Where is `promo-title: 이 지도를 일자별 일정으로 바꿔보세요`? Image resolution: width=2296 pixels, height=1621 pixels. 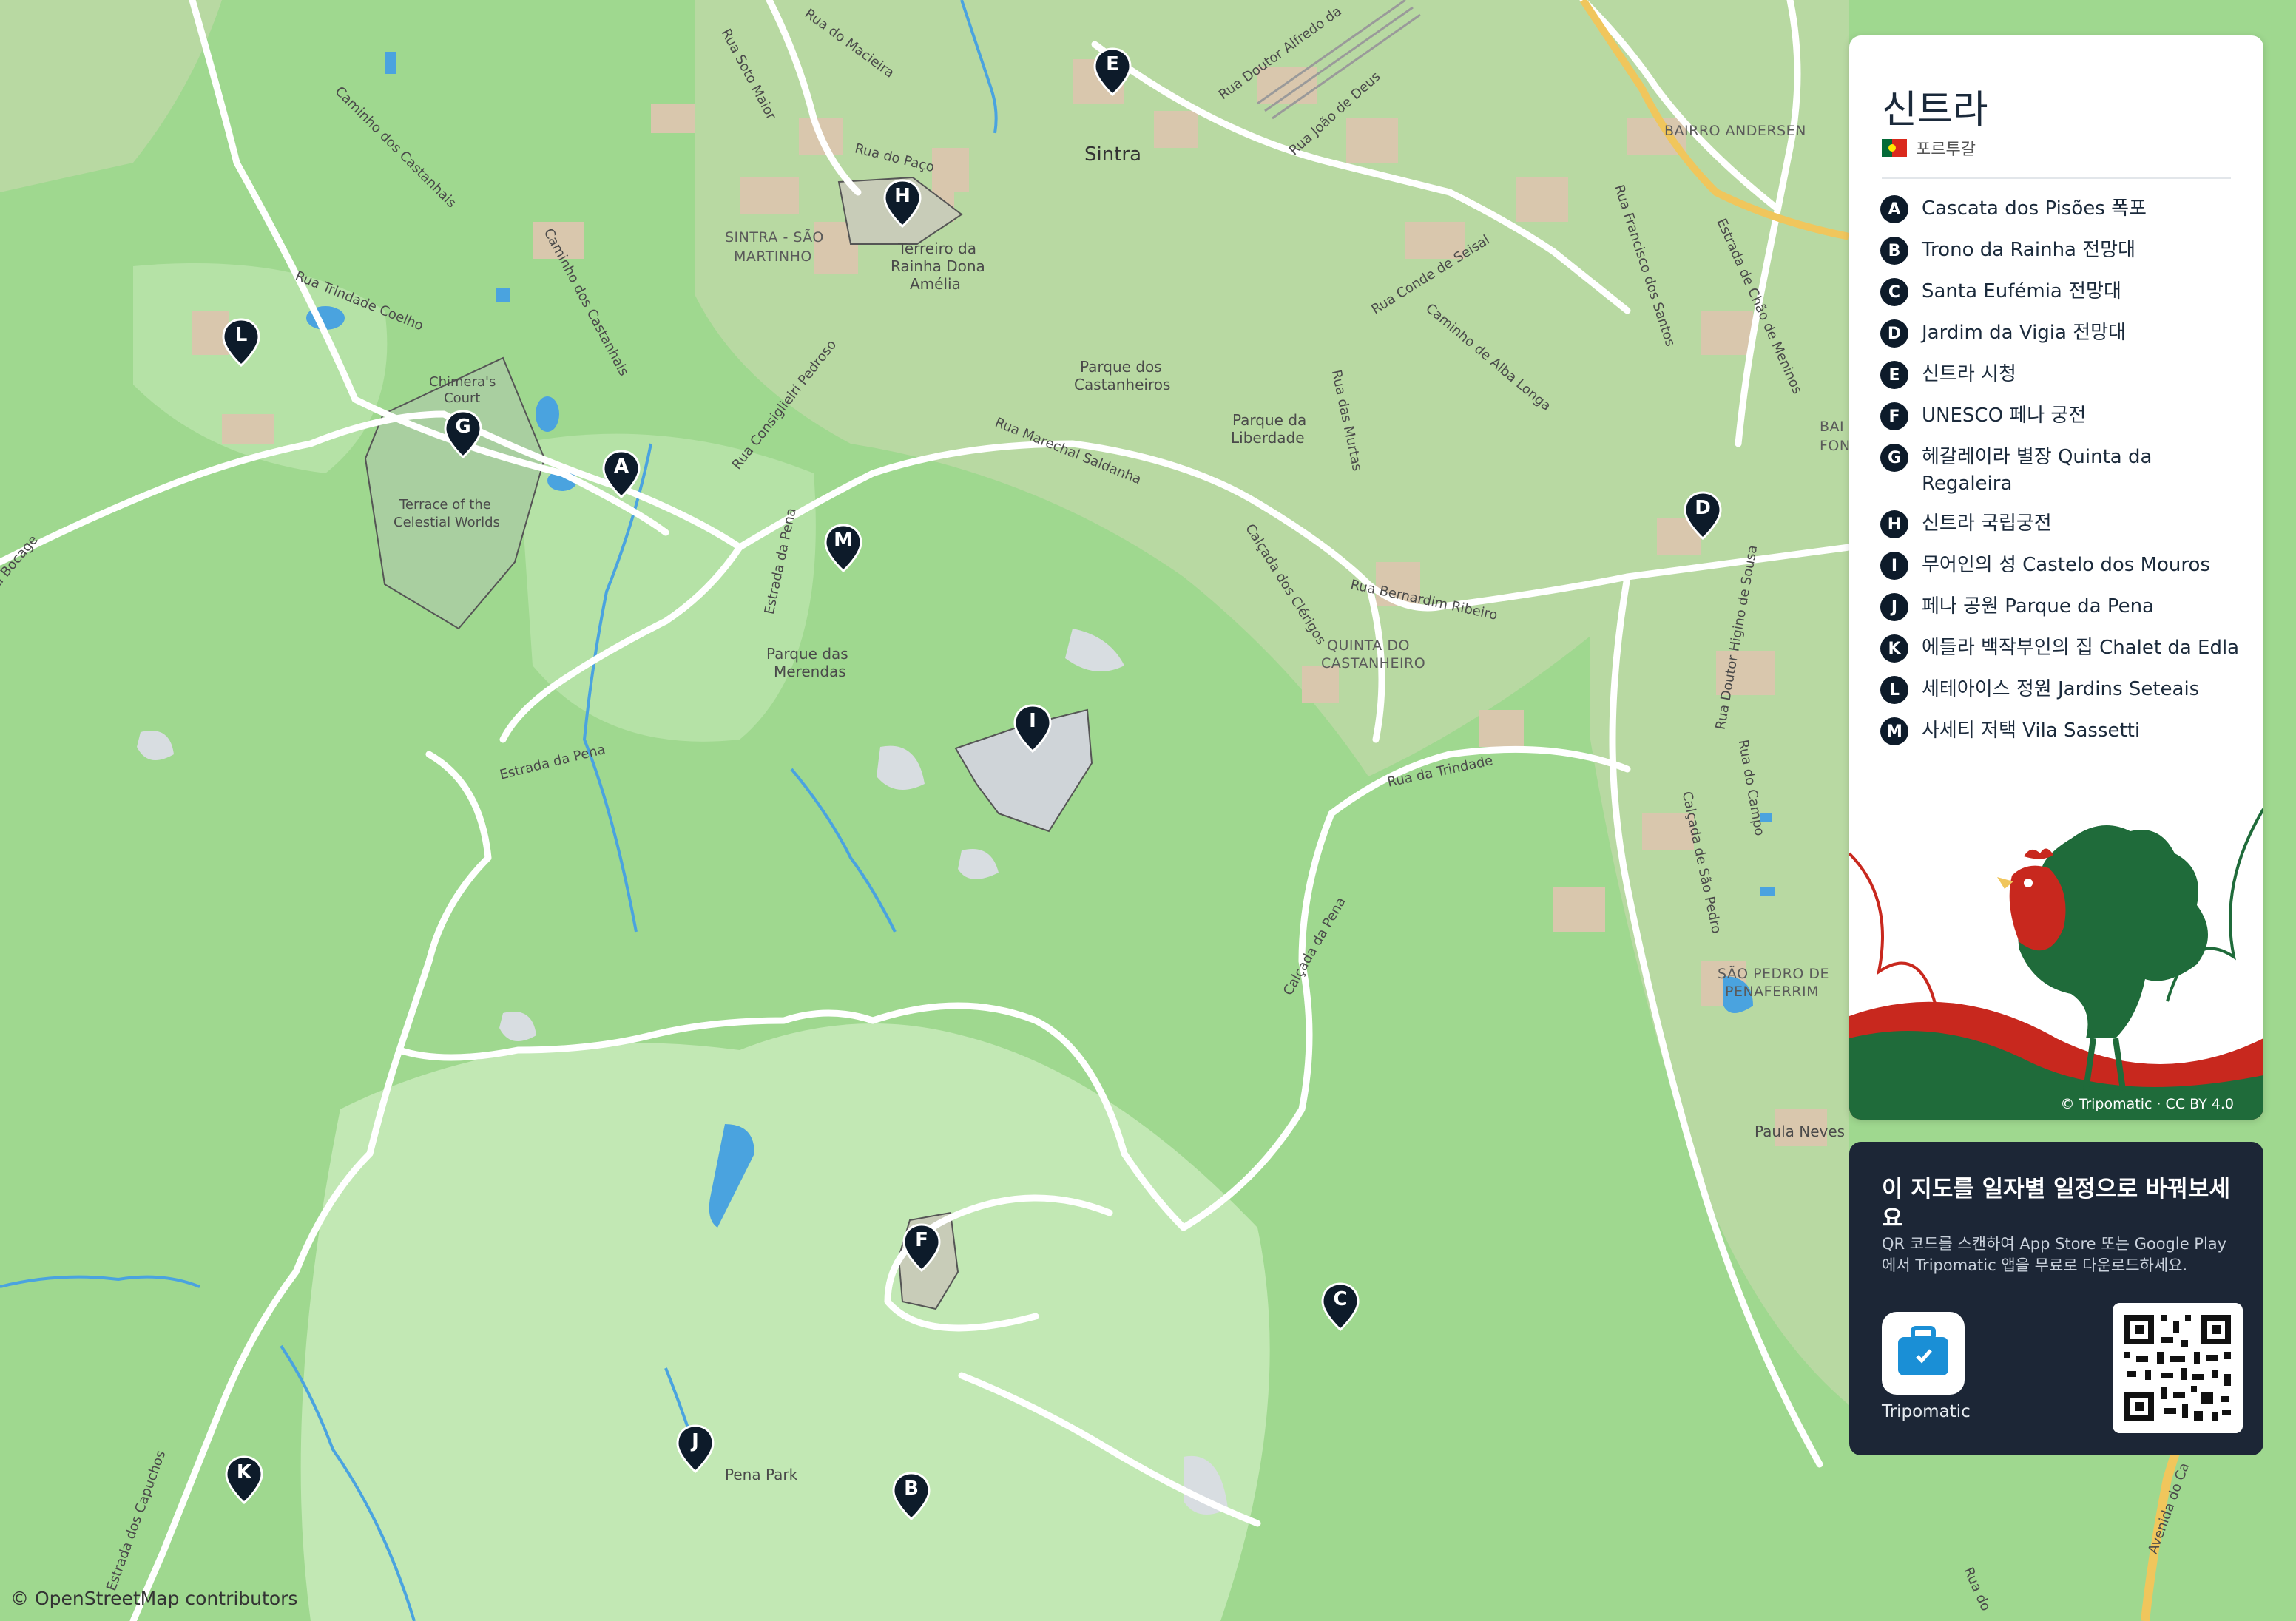
promo-title: 이 지도를 일자별 일정으로 바꿔보세요 is located at coordinates (2056, 1204).